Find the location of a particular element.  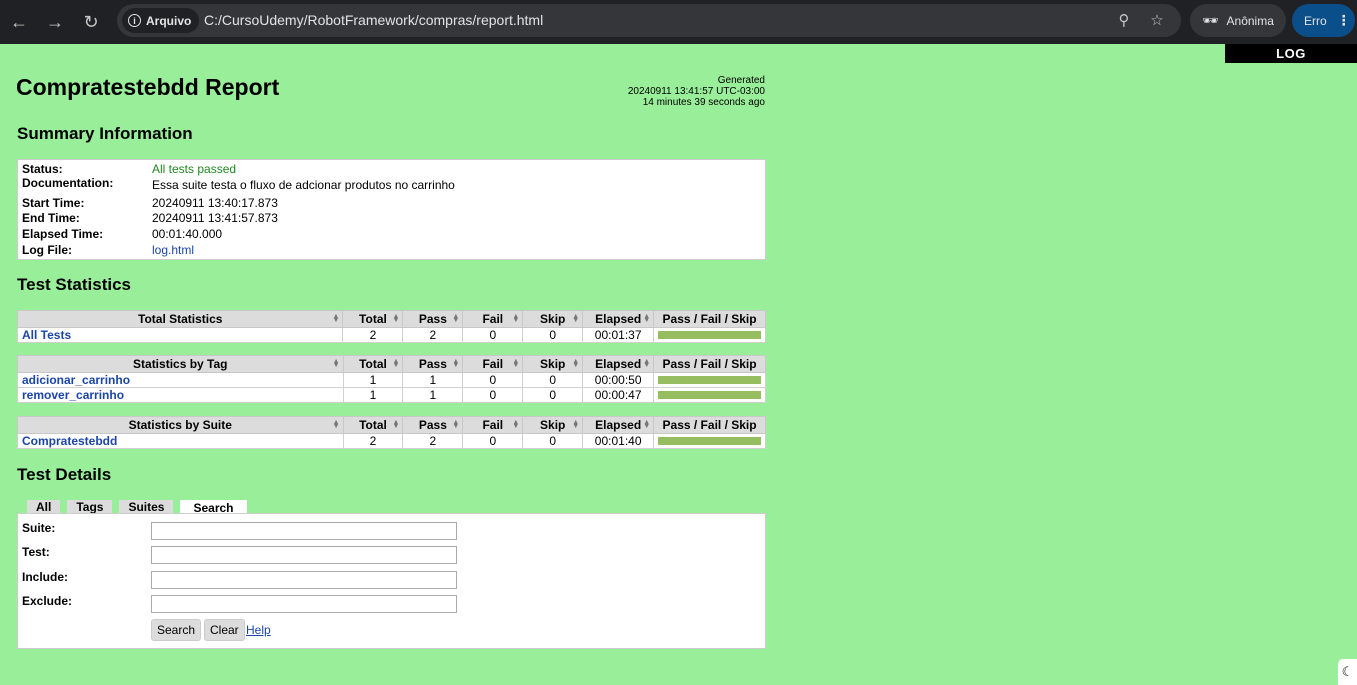

include-input is located at coordinates (304, 580).